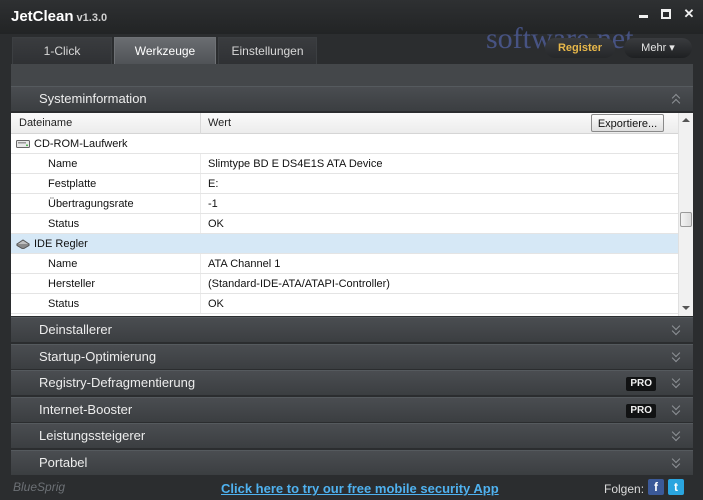 The height and width of the screenshot is (500, 703). What do you see at coordinates (91, 204) in the screenshot?
I see `row-name: Übertragungsrate` at bounding box center [91, 204].